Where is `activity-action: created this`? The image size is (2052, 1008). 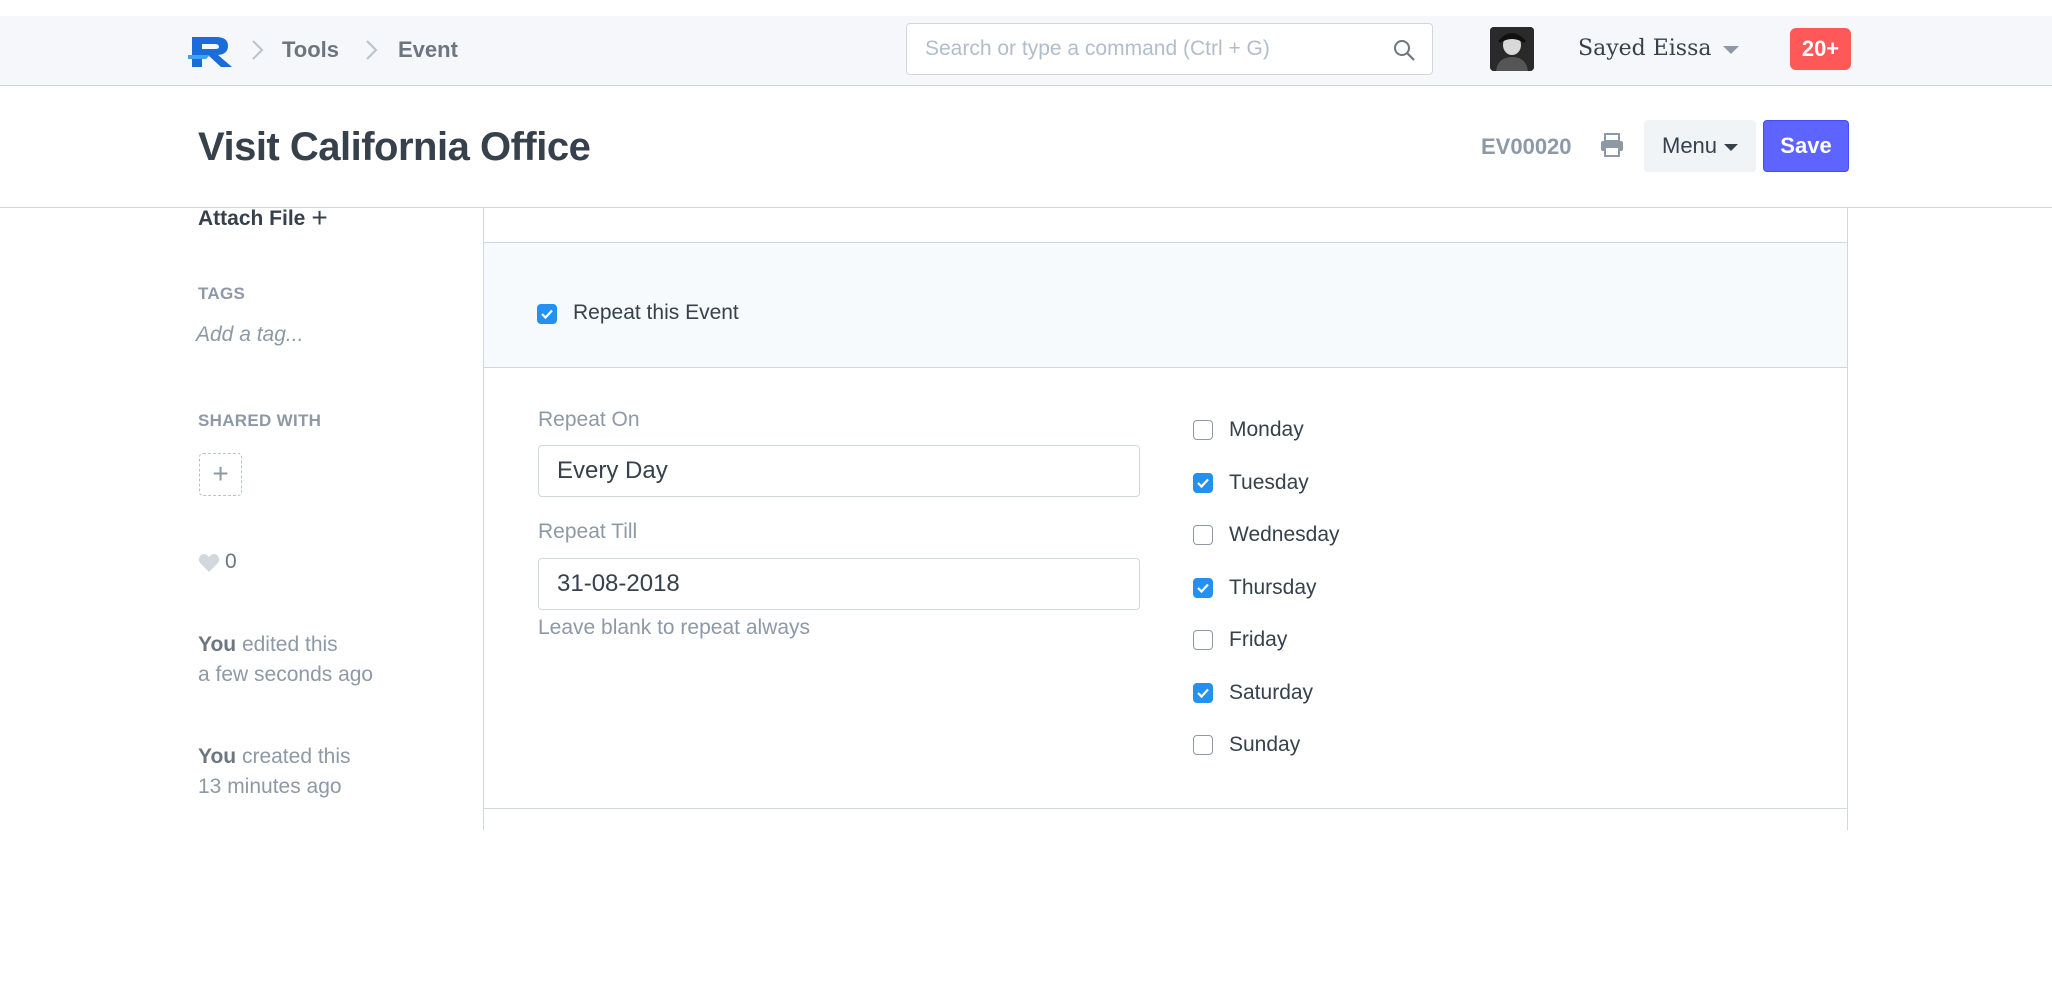 activity-action: created this is located at coordinates (296, 756).